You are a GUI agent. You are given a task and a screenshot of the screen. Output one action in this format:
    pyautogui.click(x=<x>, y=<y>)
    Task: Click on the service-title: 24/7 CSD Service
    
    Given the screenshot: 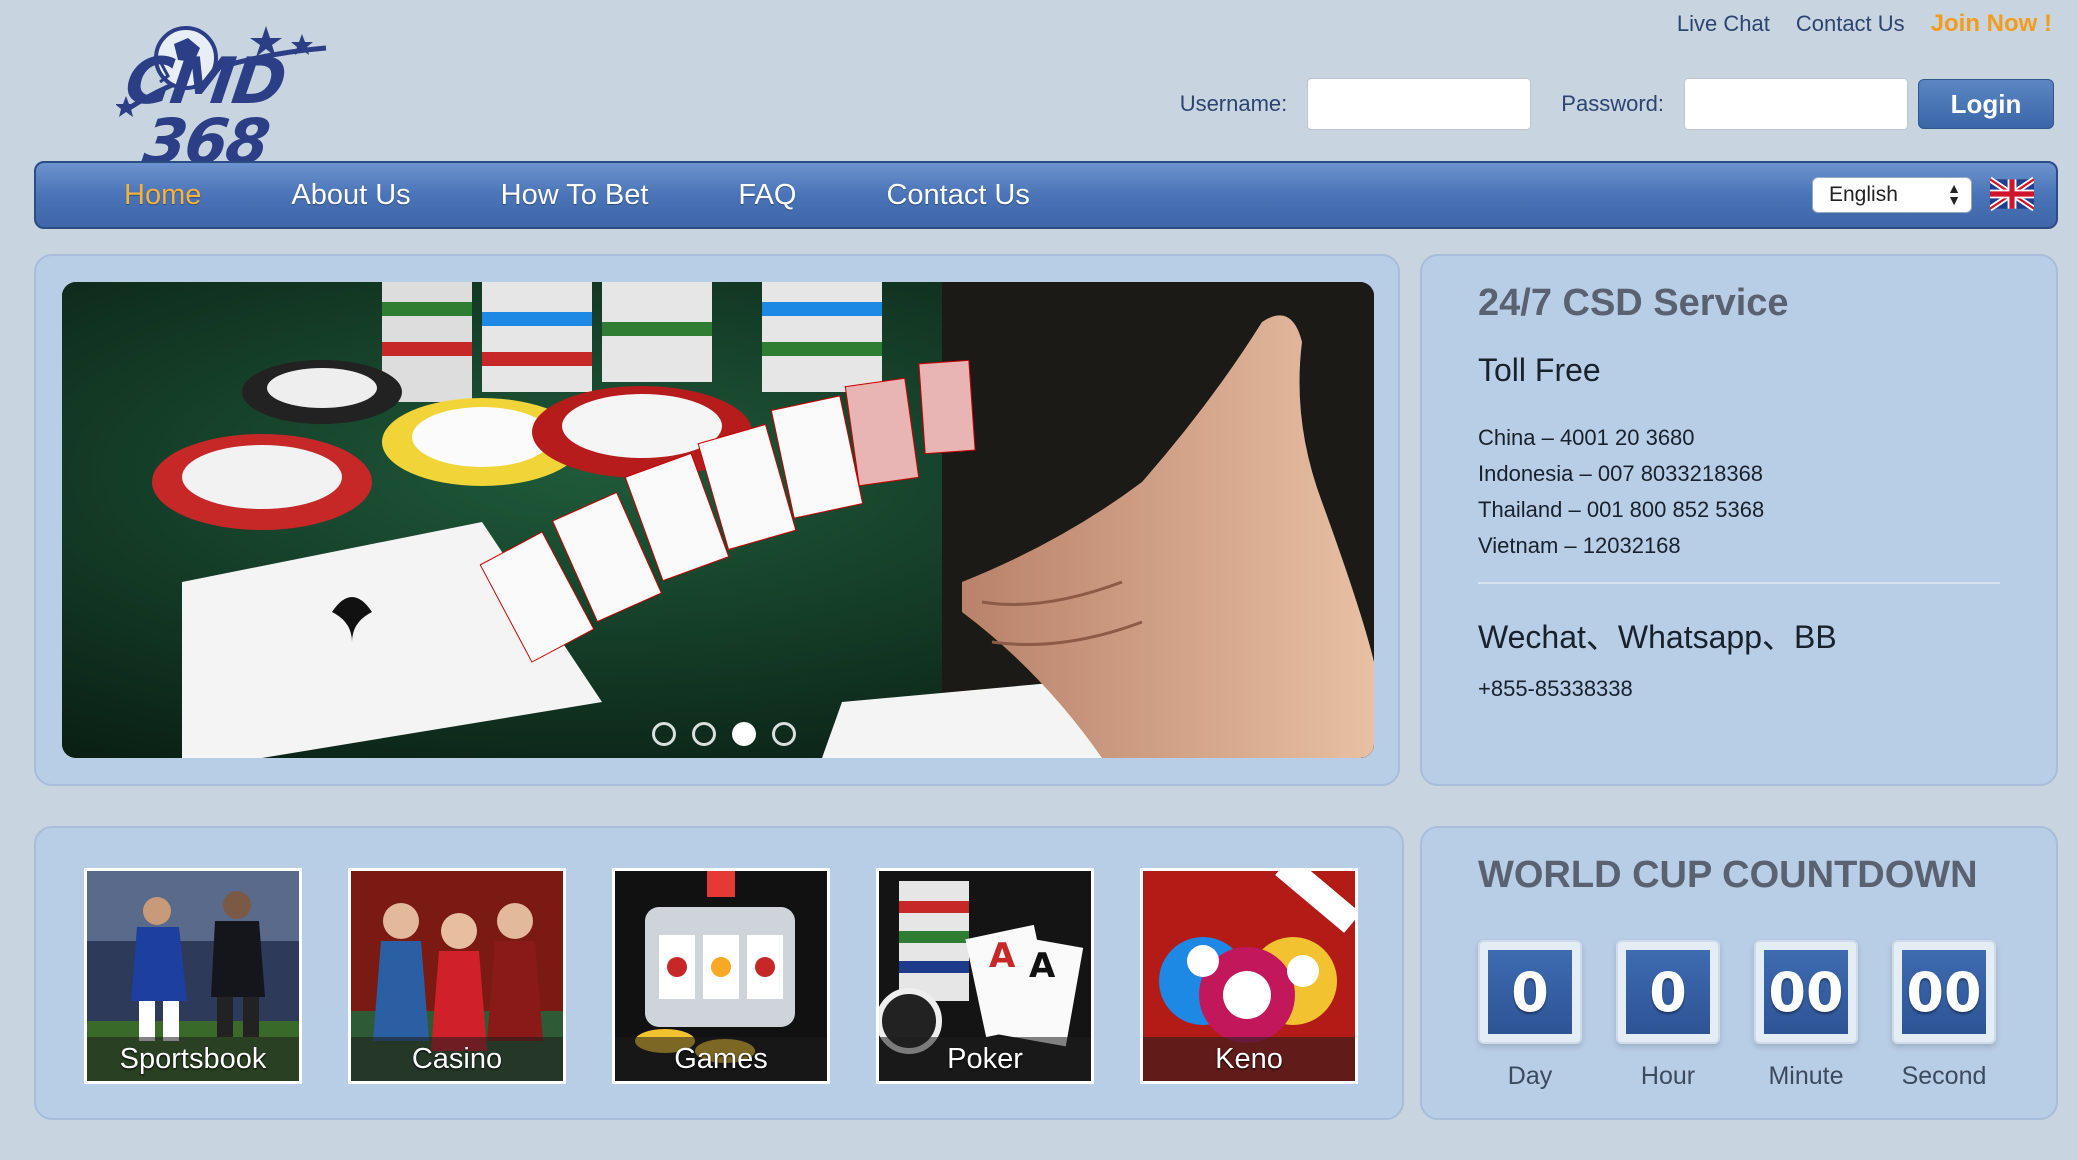 What is the action you would take?
    pyautogui.click(x=1633, y=303)
    